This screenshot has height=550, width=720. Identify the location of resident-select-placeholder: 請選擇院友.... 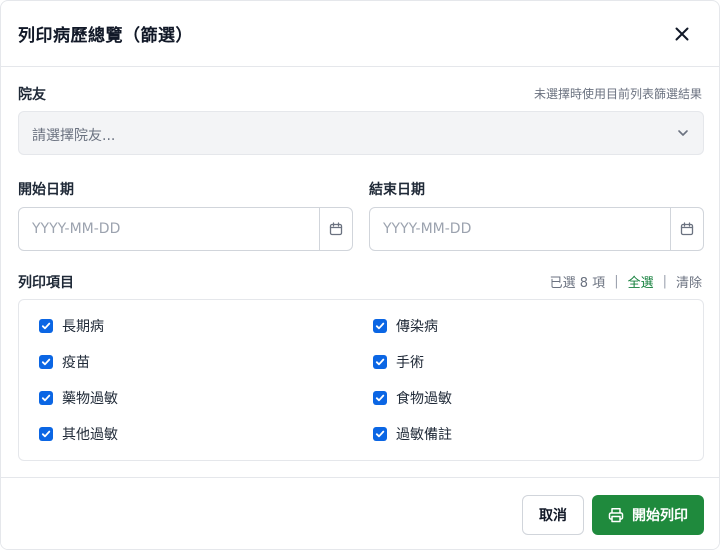
(74, 136).